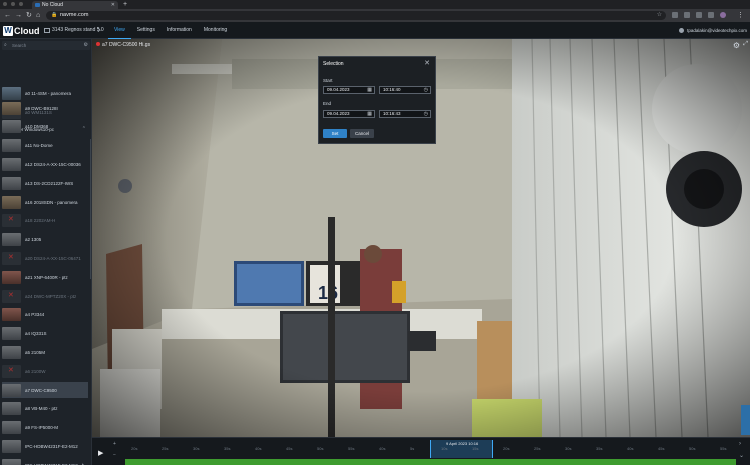 The image size is (750, 465). What do you see at coordinates (699, 15) in the screenshot?
I see `puzzle-icon` at bounding box center [699, 15].